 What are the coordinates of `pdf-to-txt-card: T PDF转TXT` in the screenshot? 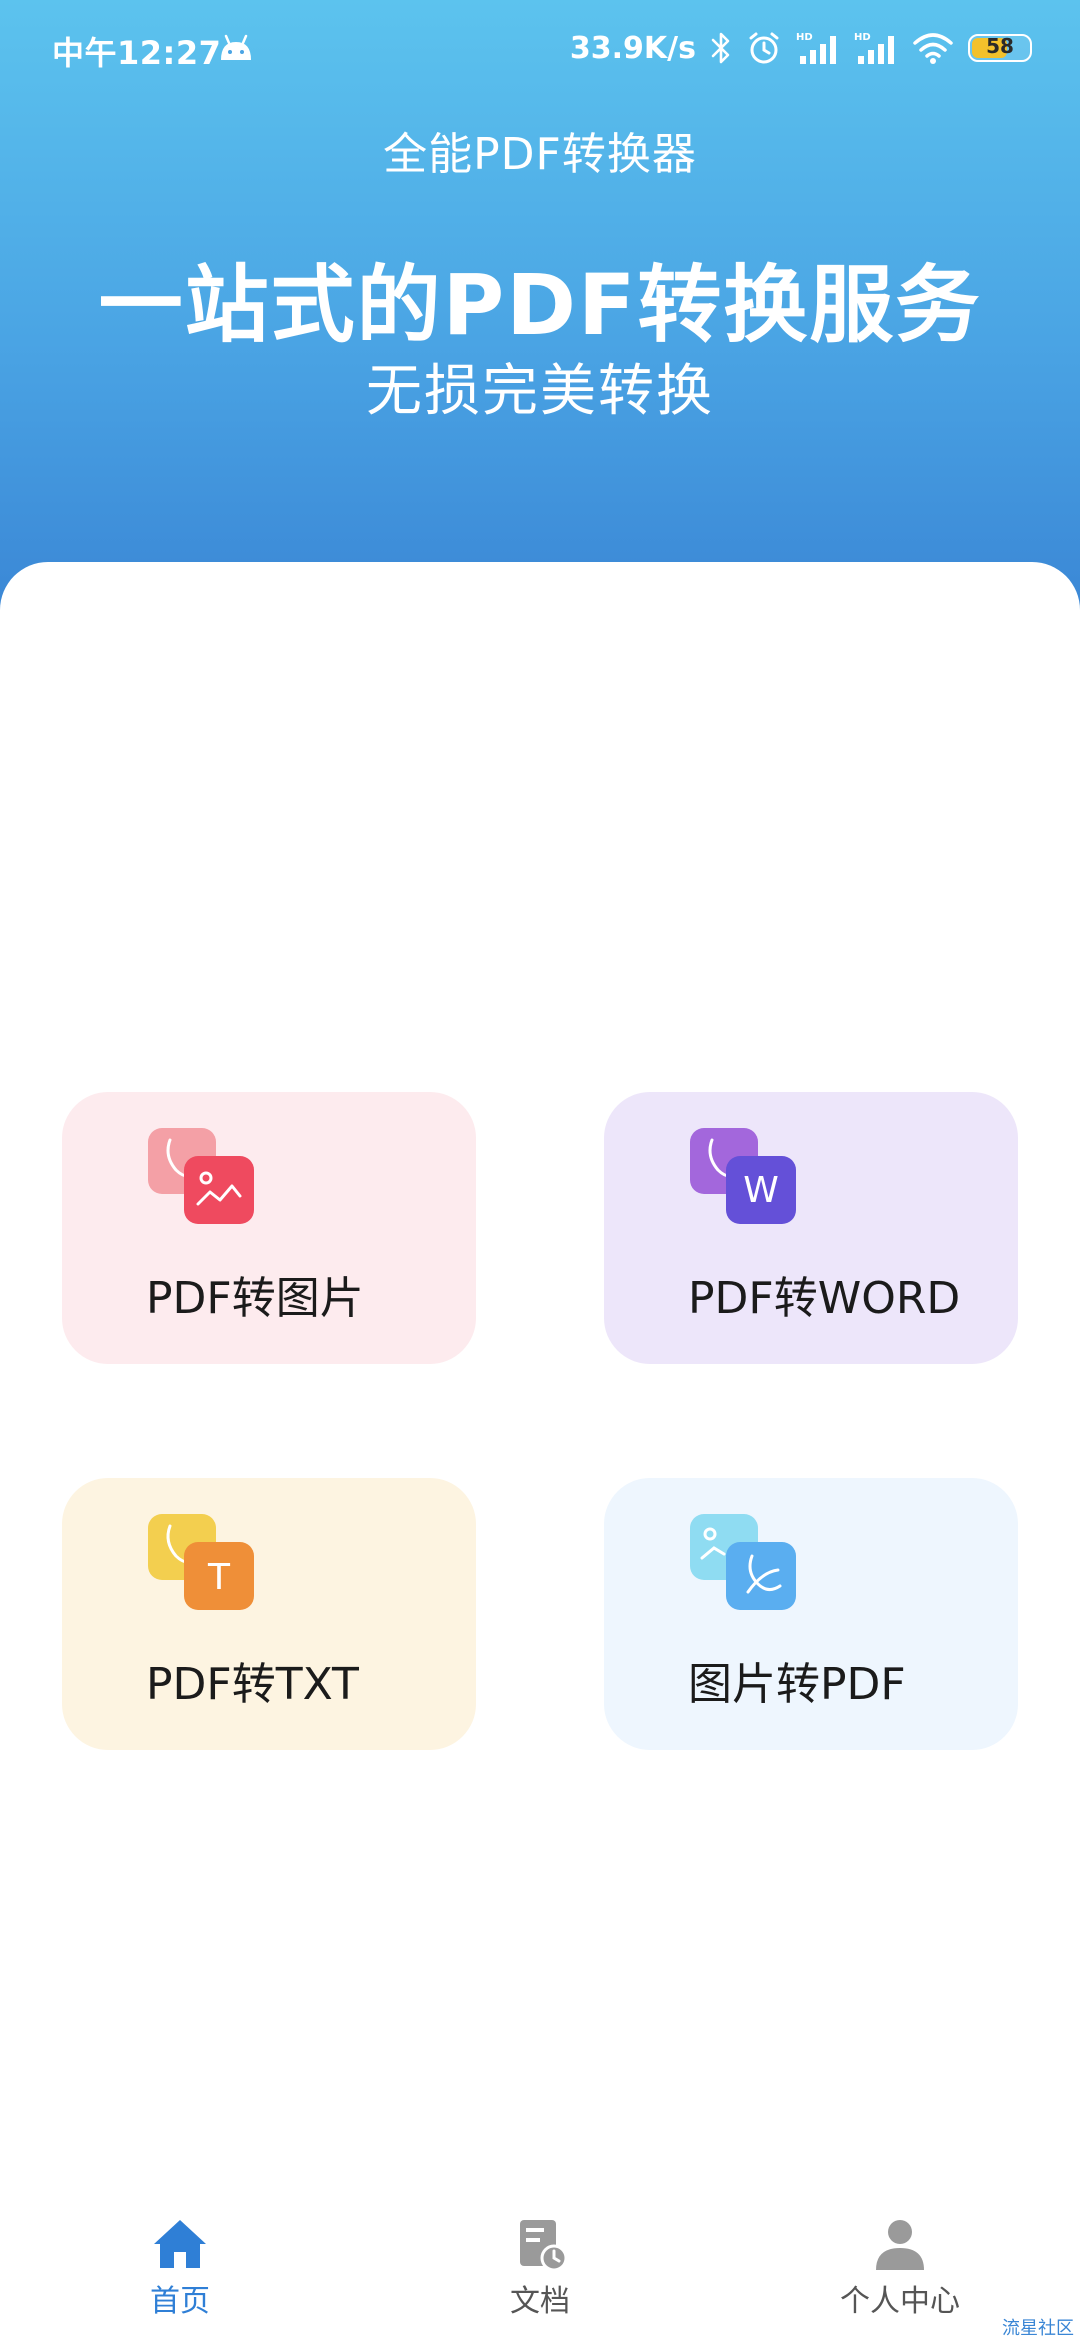 It's located at (269, 1614).